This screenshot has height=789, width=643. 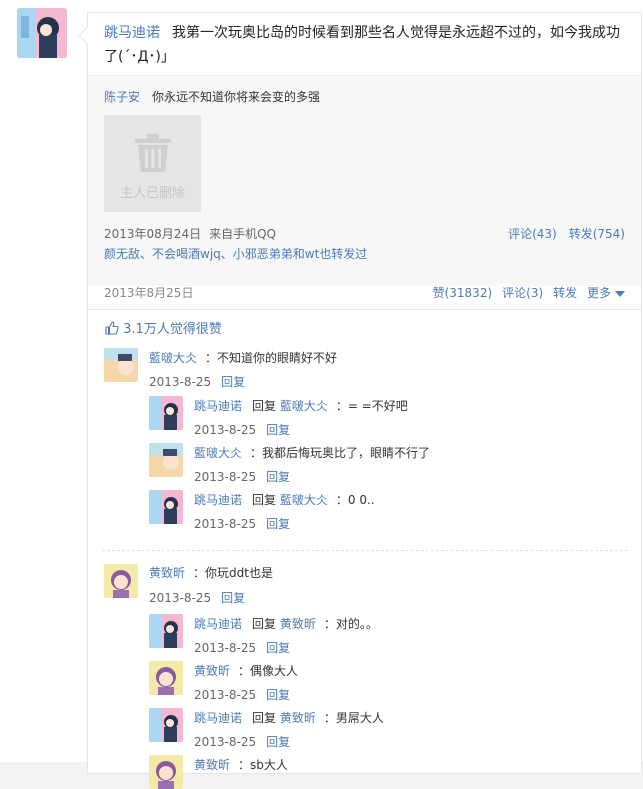 What do you see at coordinates (153, 153) in the screenshot?
I see `trash-icon` at bounding box center [153, 153].